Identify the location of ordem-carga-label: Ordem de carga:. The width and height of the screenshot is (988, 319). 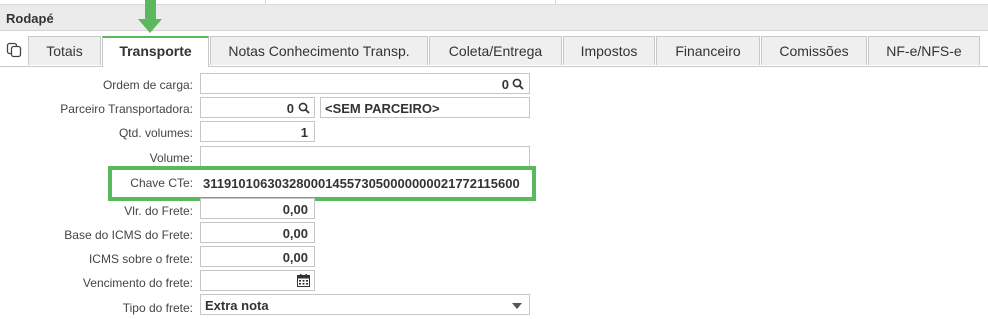
(147, 85).